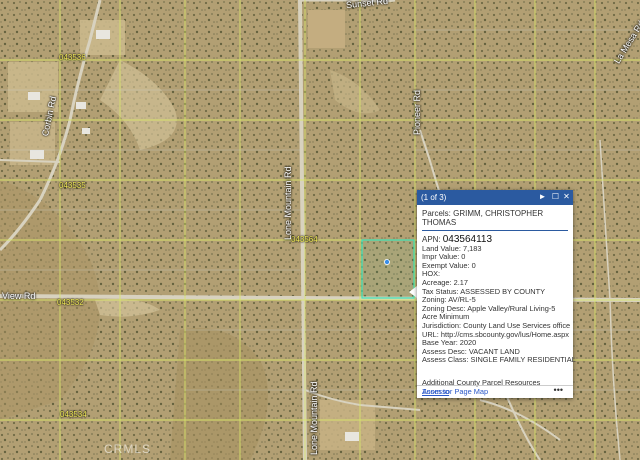 The height and width of the screenshot is (460, 640). What do you see at coordinates (128, 449) in the screenshot?
I see `watermark: CRMLS` at bounding box center [128, 449].